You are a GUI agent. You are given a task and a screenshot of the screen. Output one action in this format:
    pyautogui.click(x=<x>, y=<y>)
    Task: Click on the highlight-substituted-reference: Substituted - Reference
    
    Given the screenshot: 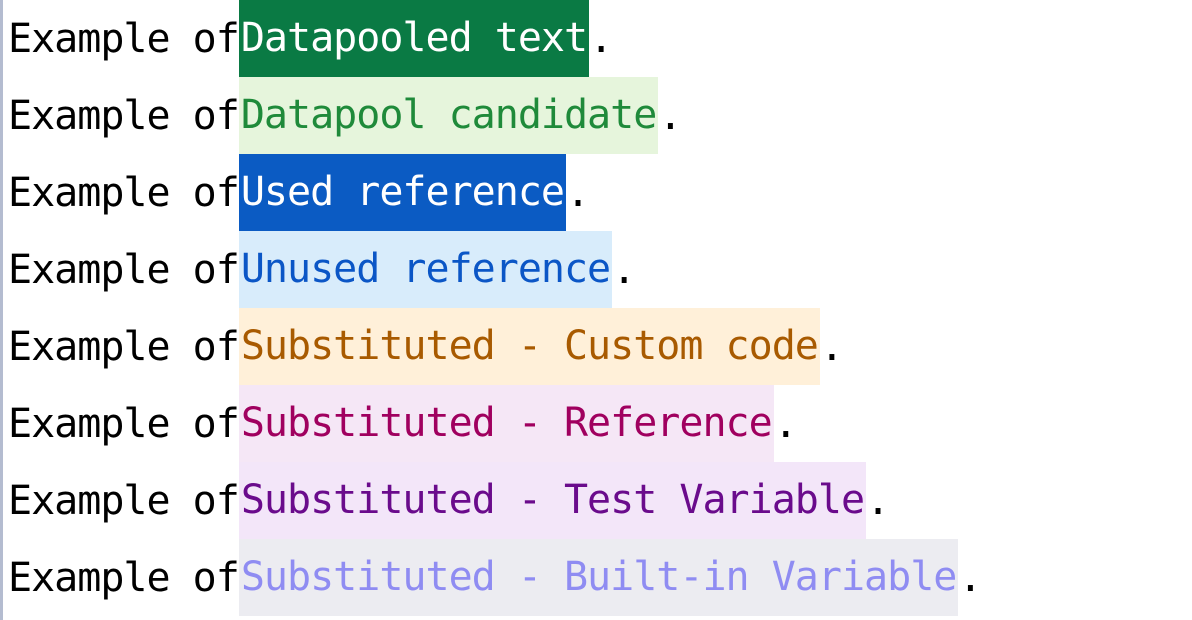 What is the action you would take?
    pyautogui.click(x=506, y=423)
    